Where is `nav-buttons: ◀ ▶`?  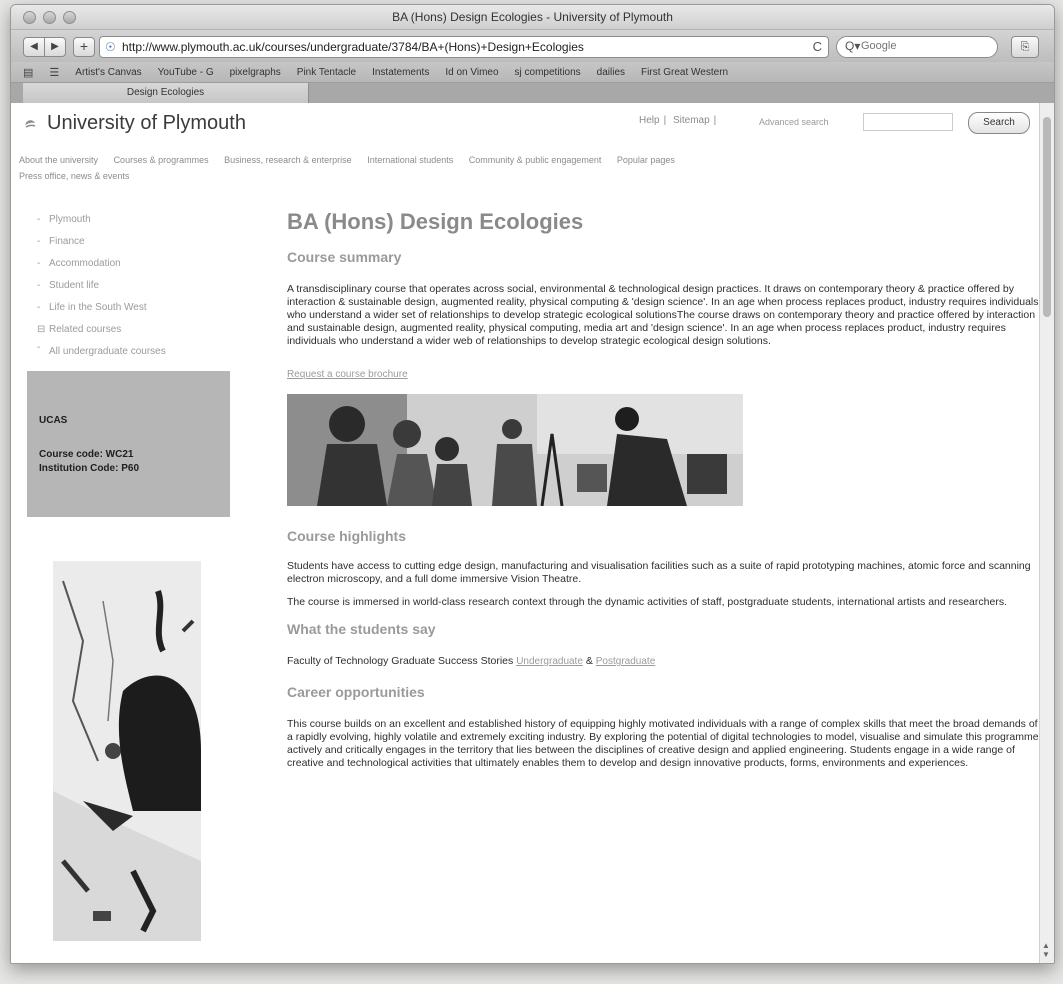 nav-buttons: ◀ ▶ is located at coordinates (44, 47).